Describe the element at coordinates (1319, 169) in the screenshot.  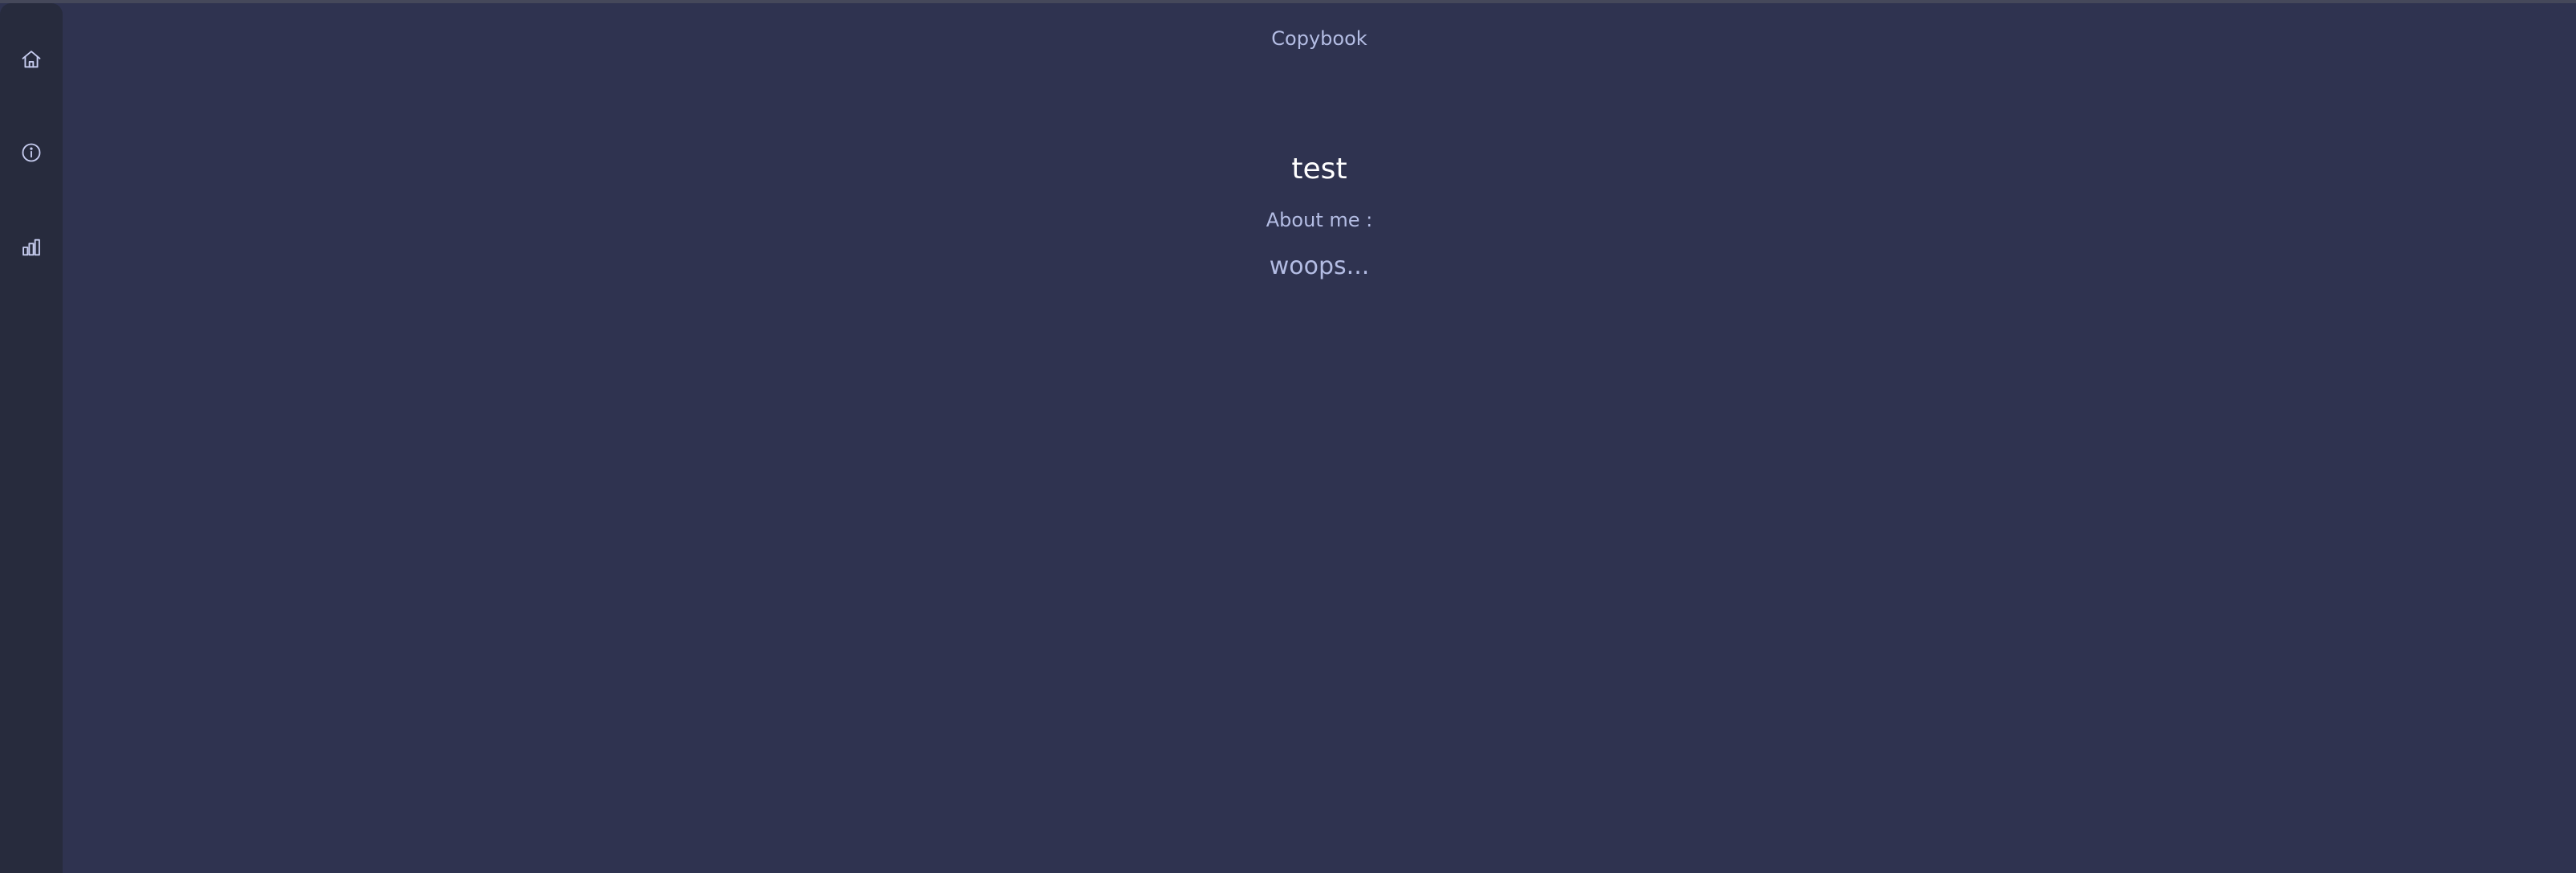
I see `profile-username: test` at that location.